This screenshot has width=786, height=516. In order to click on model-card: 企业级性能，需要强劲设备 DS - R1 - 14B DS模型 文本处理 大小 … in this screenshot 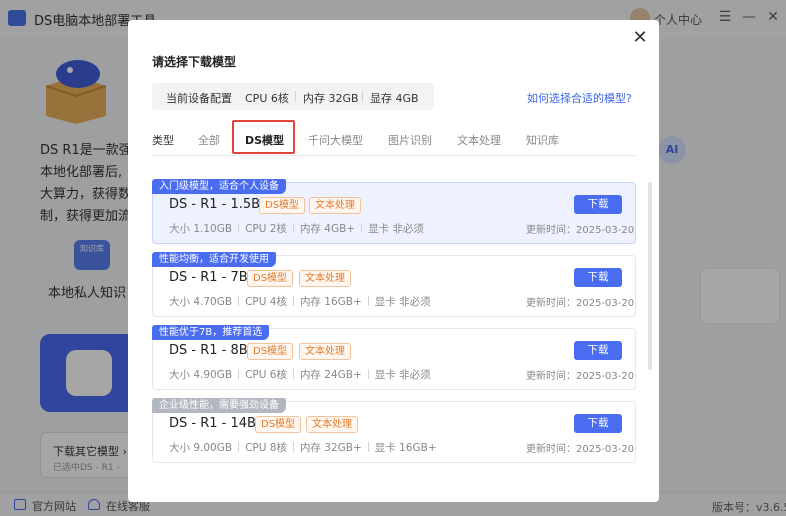, I will do `click(394, 430)`.